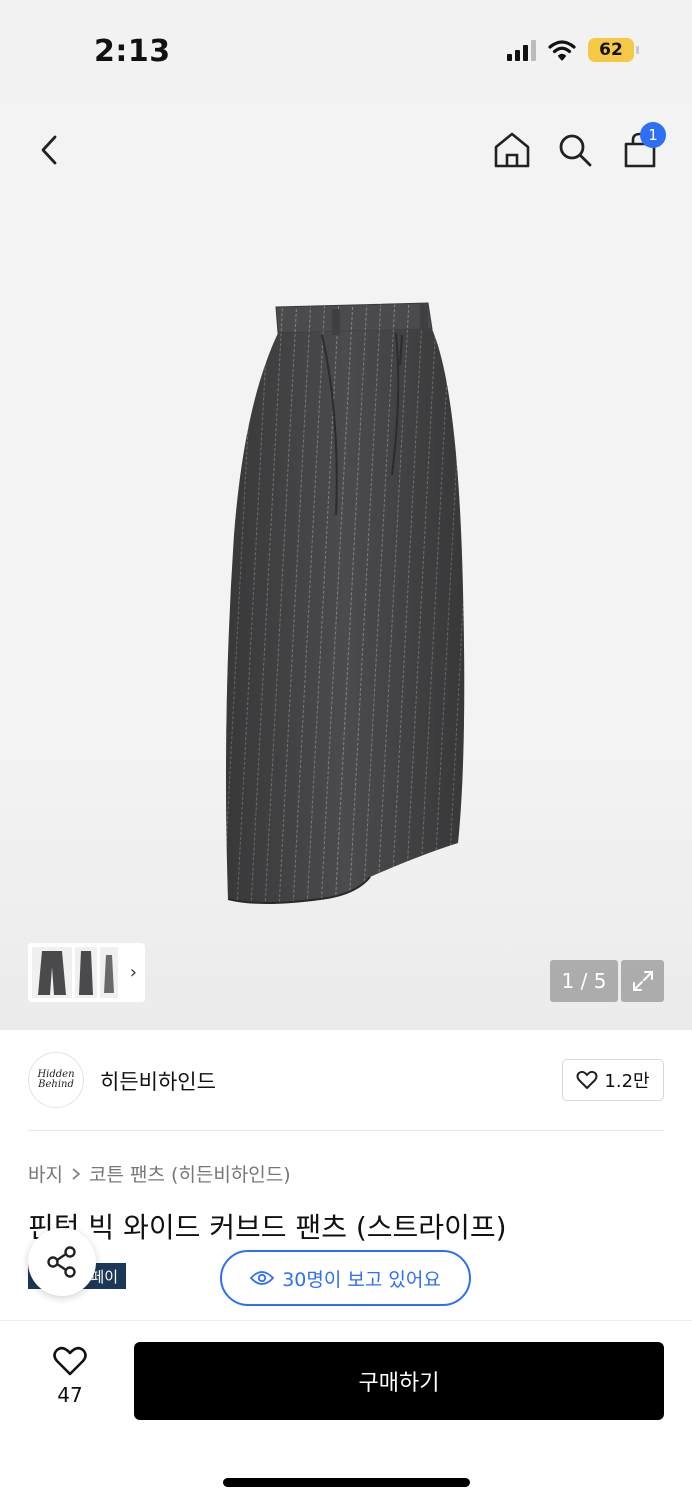 This screenshot has width=692, height=1500. I want to click on chevron-right-icon: ›, so click(133, 972).